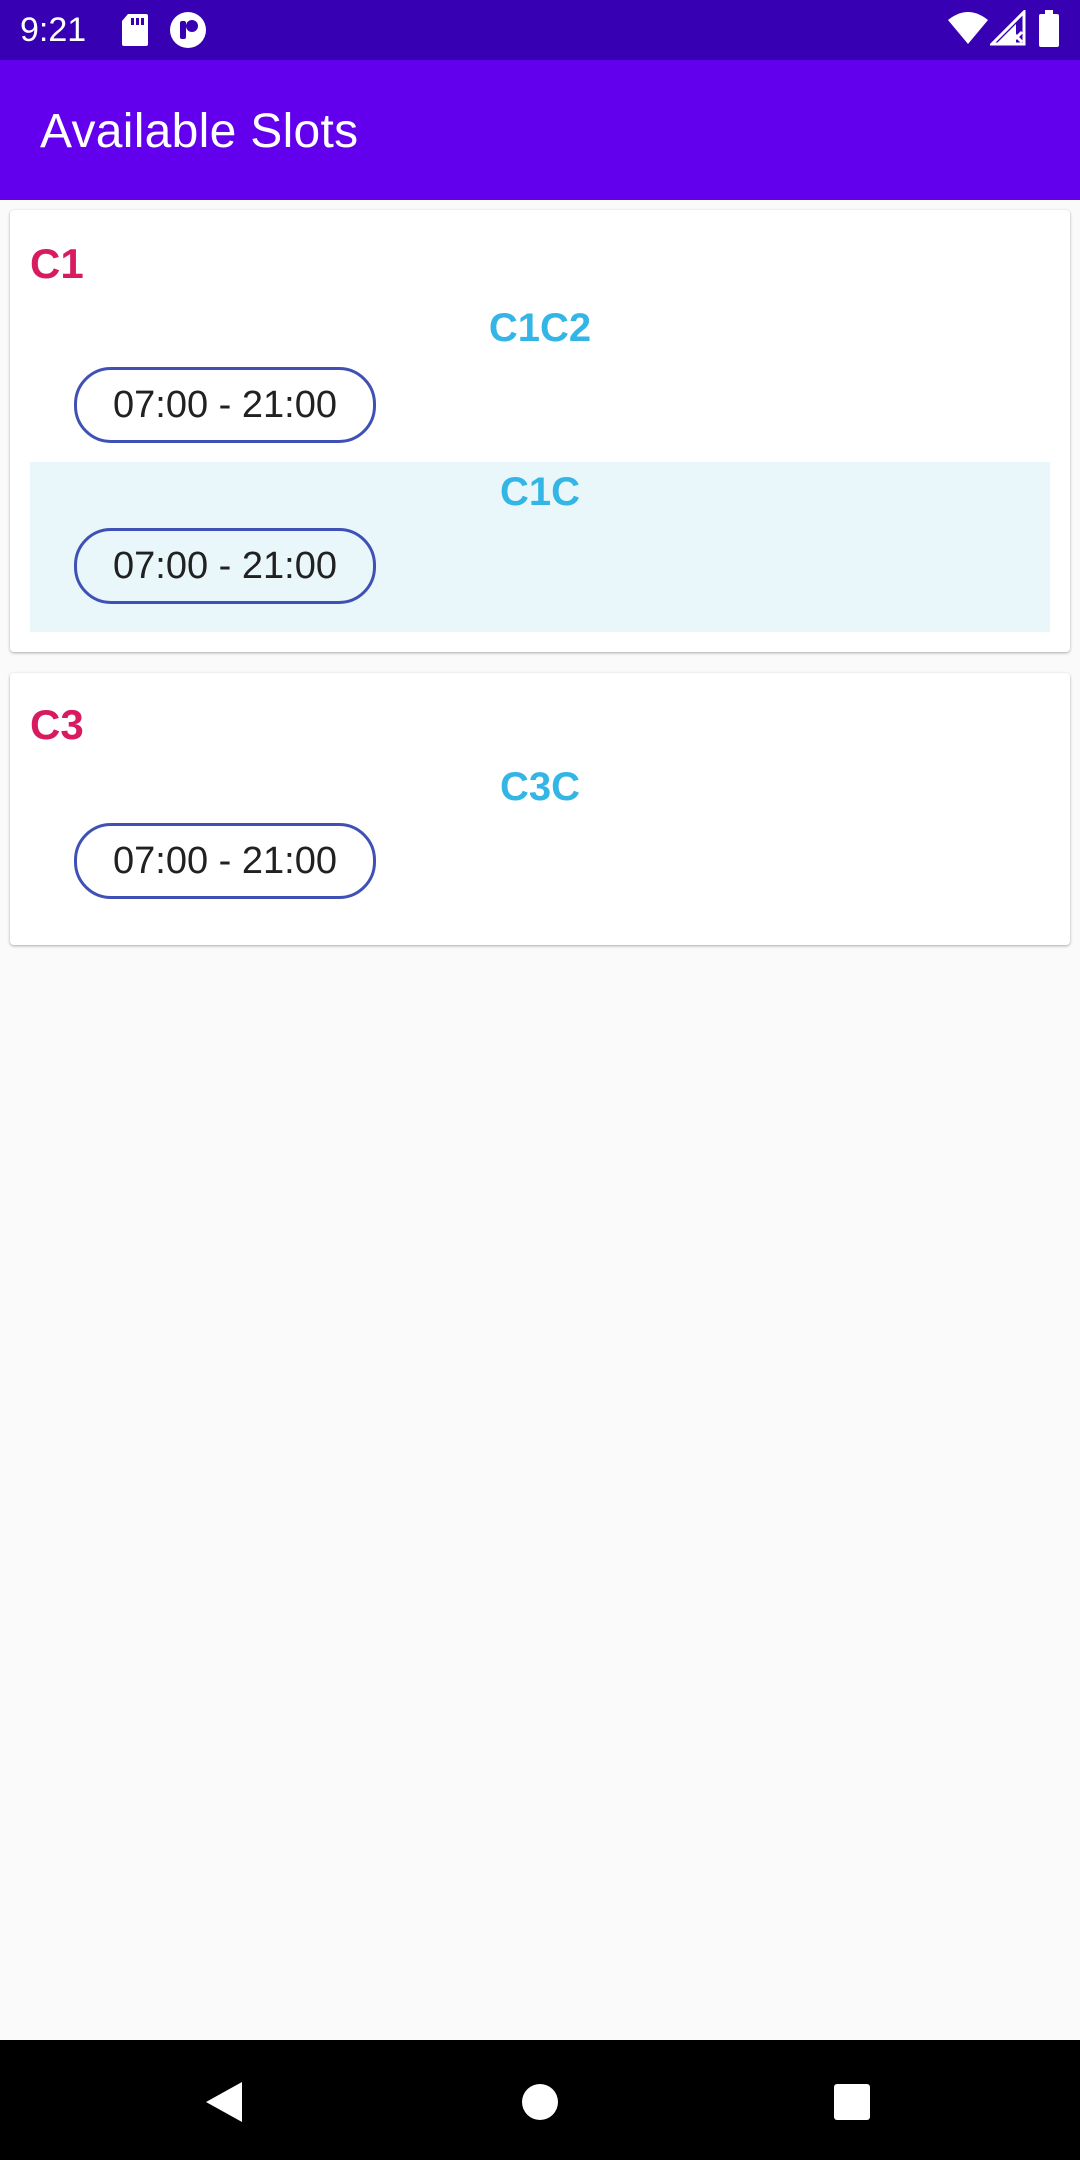 This screenshot has height=2160, width=1080. I want to click on status-time: 9:21, so click(53, 30).